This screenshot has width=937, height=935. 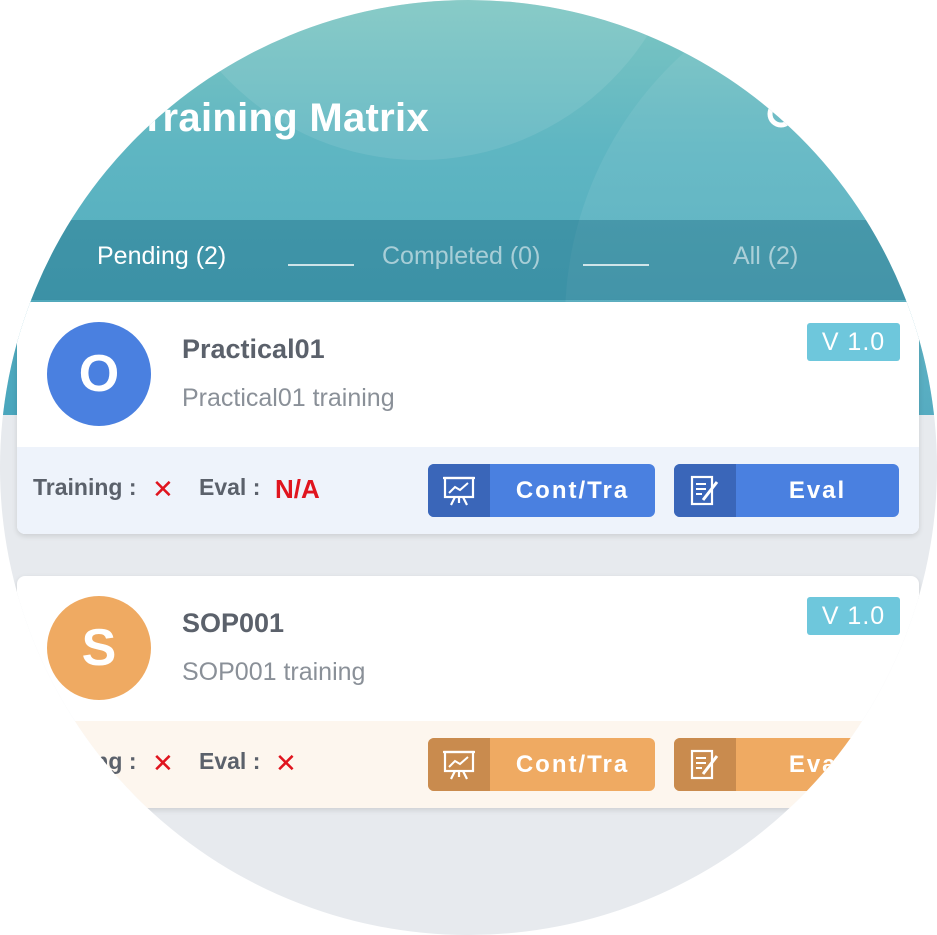 I want to click on search-icon, so click(x=784, y=117).